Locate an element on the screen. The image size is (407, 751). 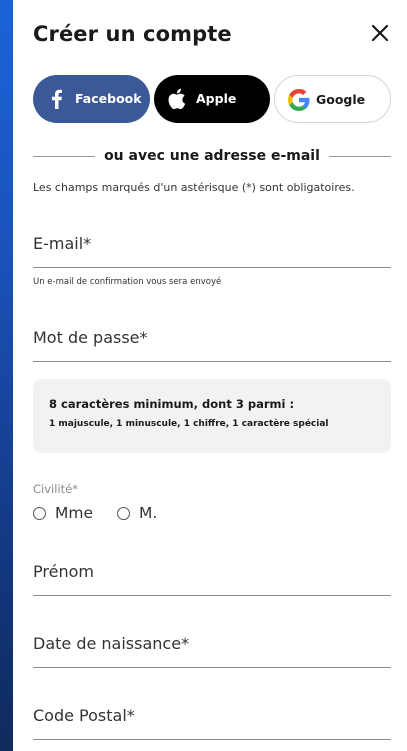
apple-login-button: Apple is located at coordinates (212, 99).